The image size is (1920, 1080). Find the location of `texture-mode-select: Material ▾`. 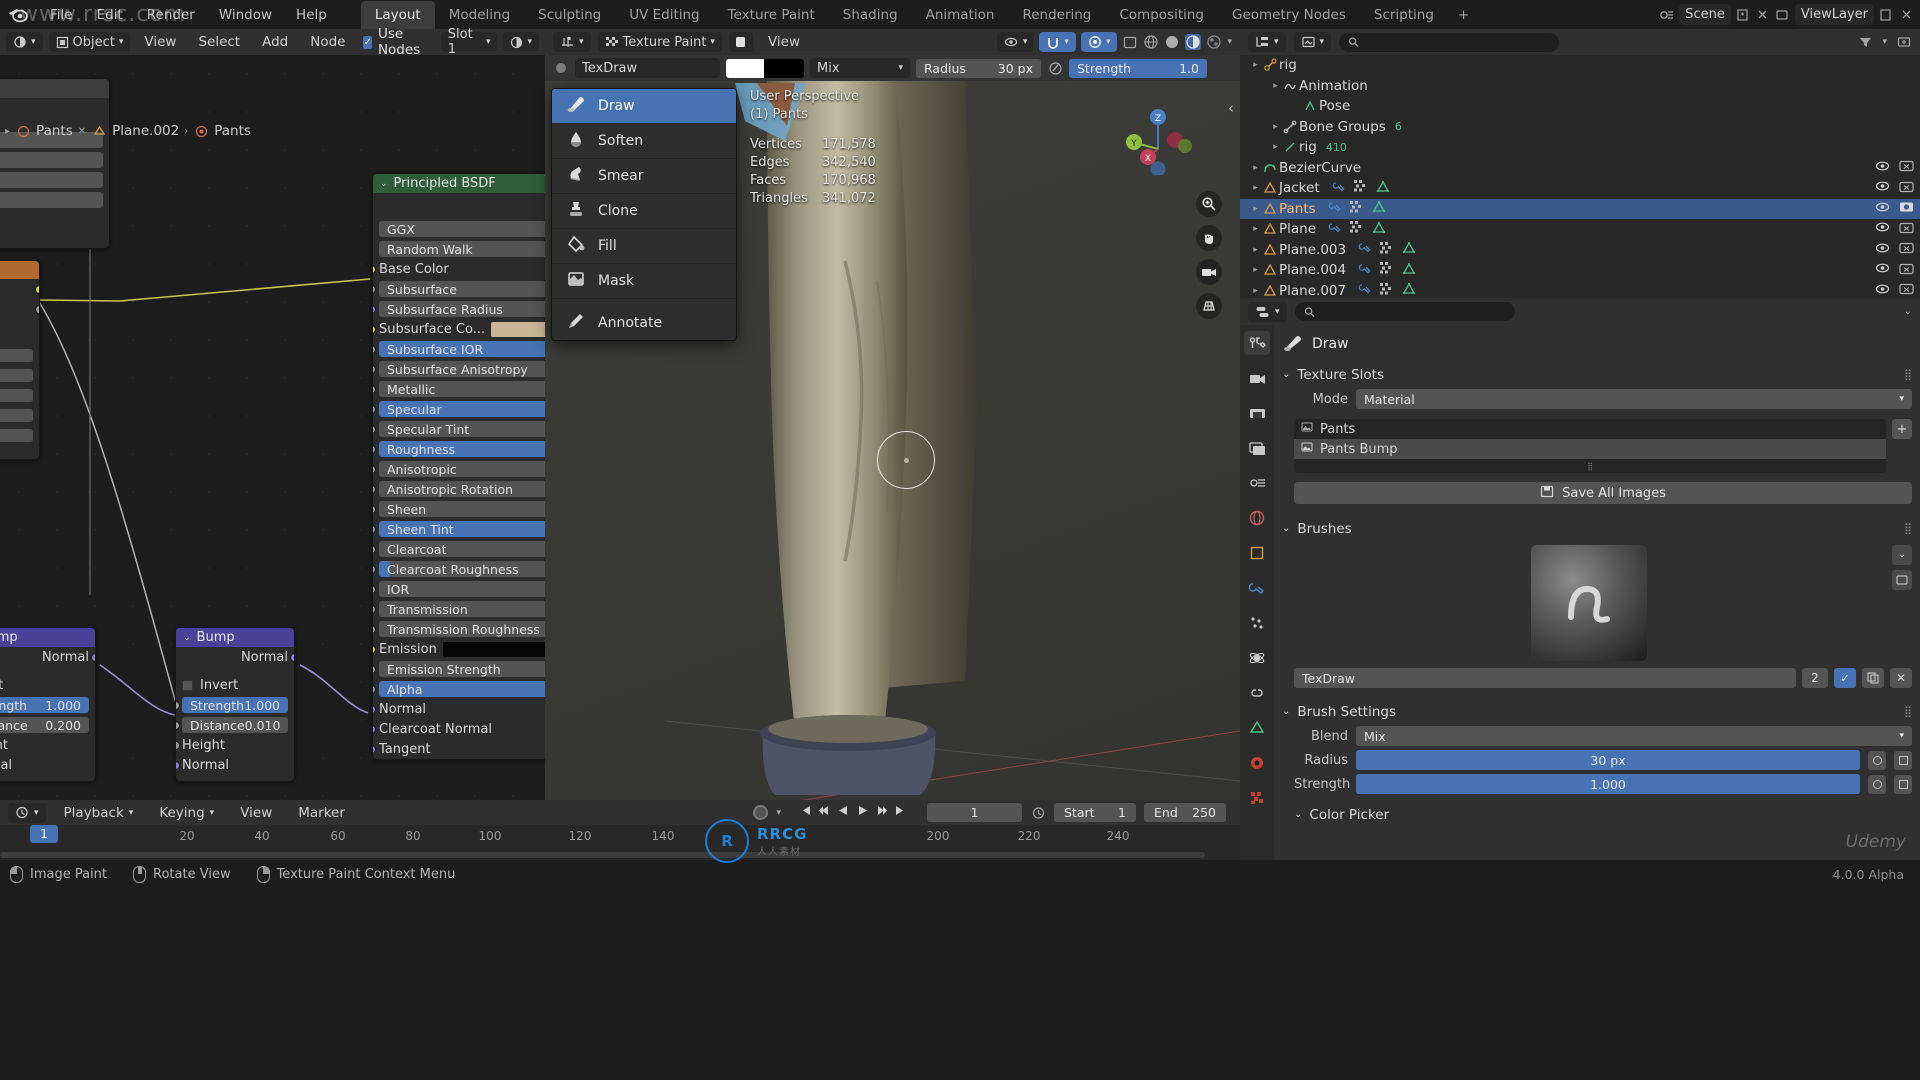

texture-mode-select: Material ▾ is located at coordinates (1634, 399).